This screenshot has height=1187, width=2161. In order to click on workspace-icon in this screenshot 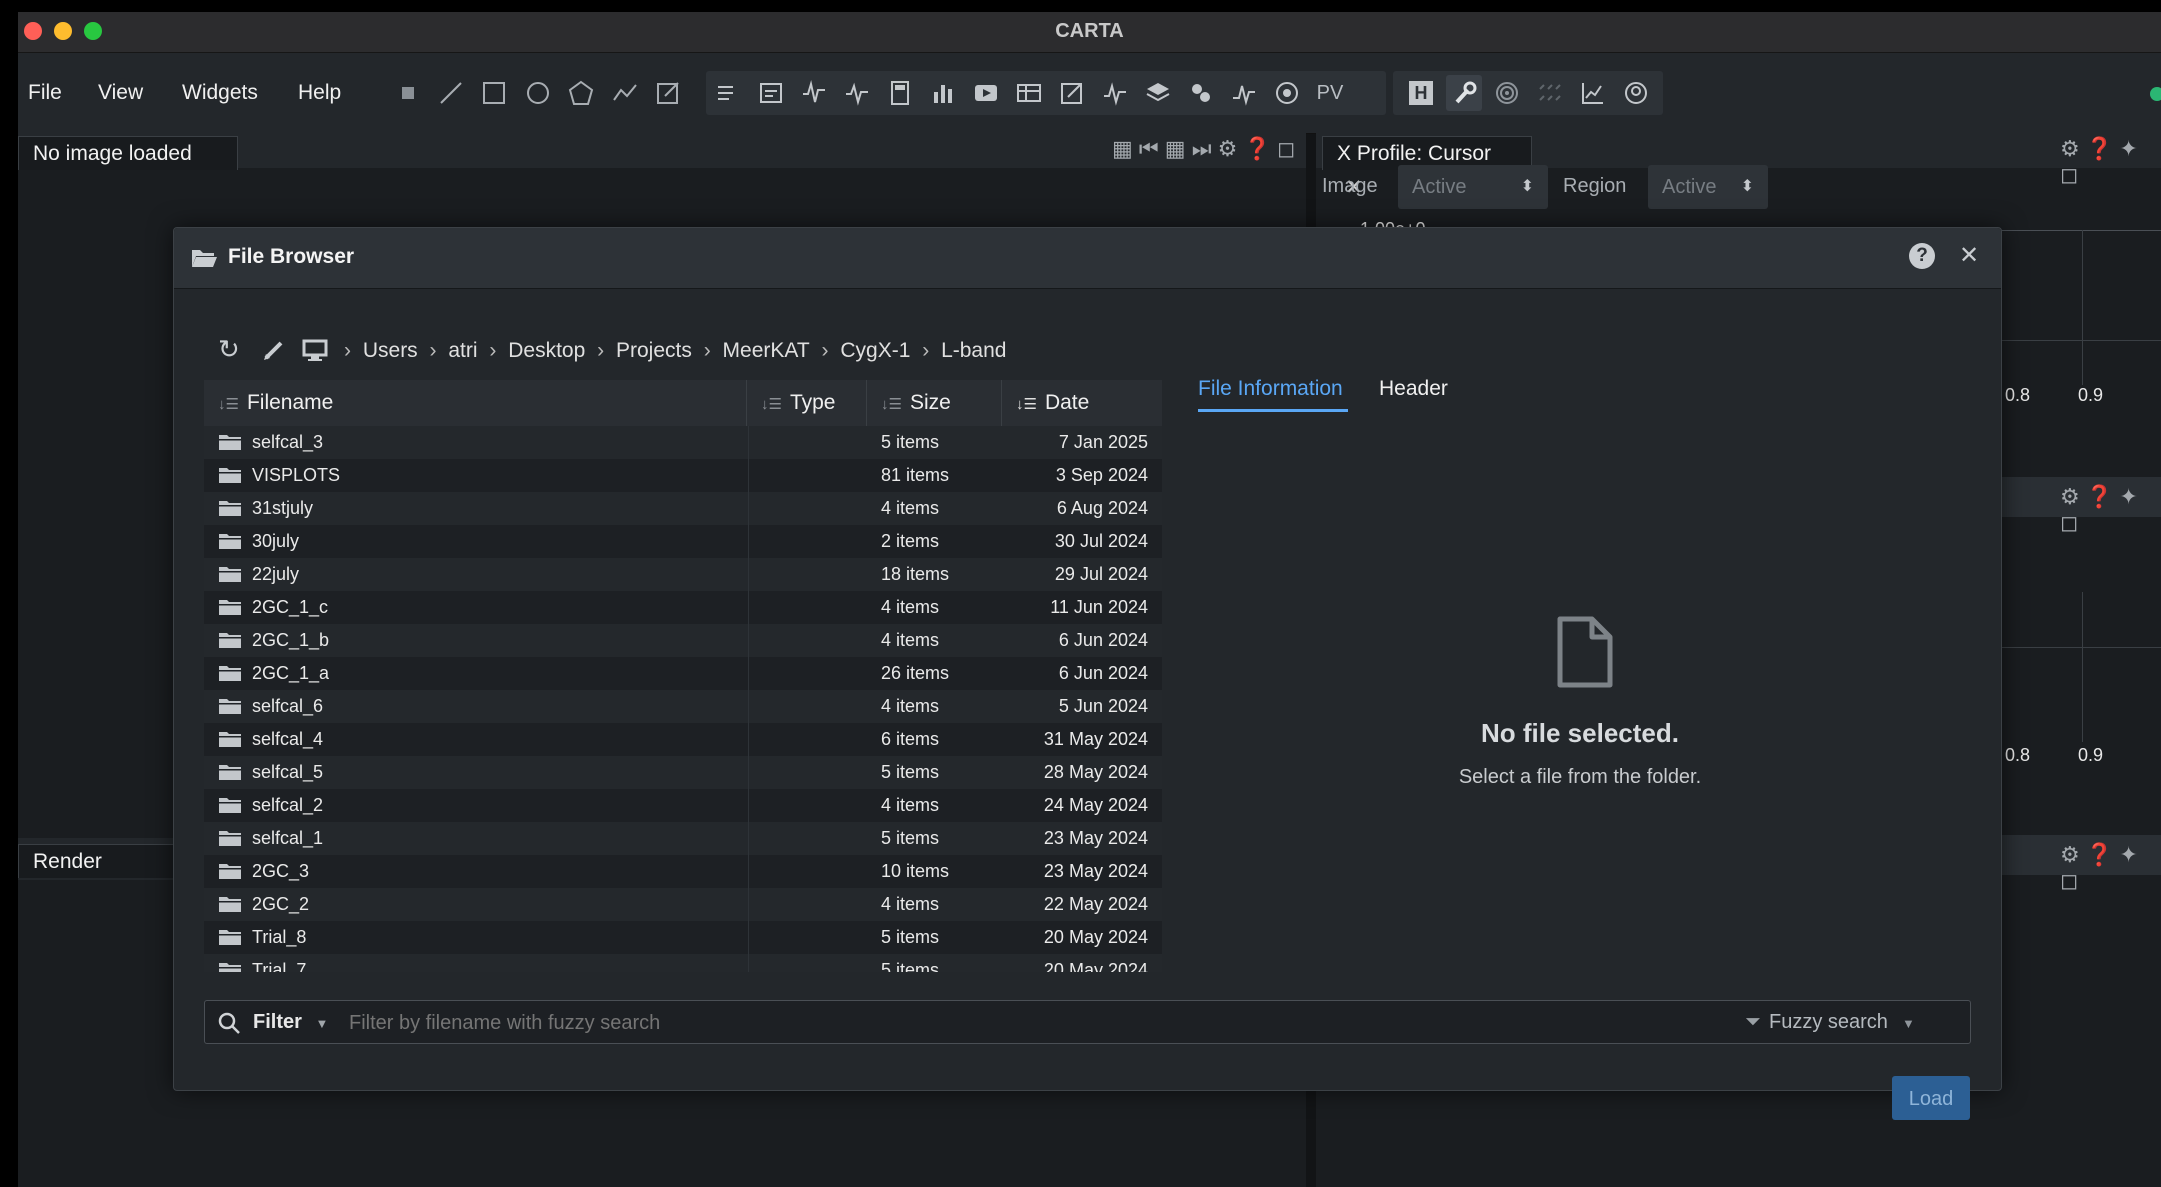, I will do `click(1636, 93)`.